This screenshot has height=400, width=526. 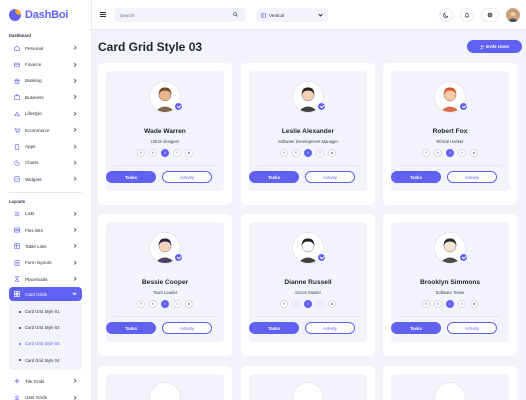 I want to click on notifications-button, so click(x=467, y=15).